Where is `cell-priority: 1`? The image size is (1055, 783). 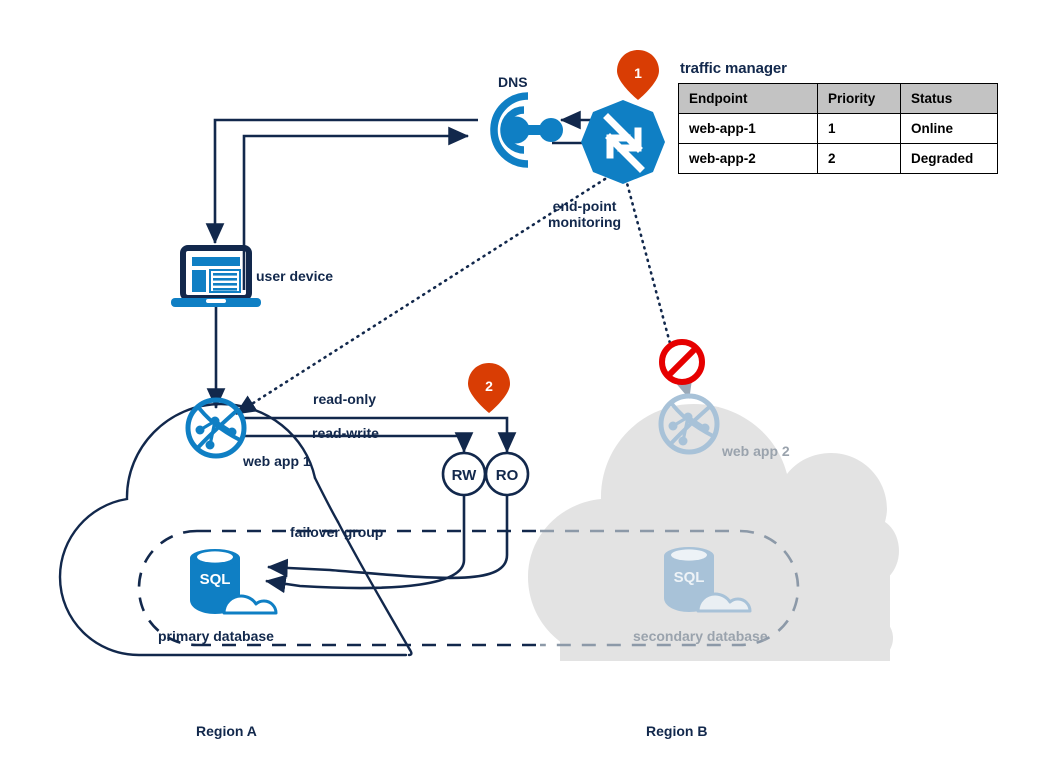 cell-priority: 1 is located at coordinates (859, 128).